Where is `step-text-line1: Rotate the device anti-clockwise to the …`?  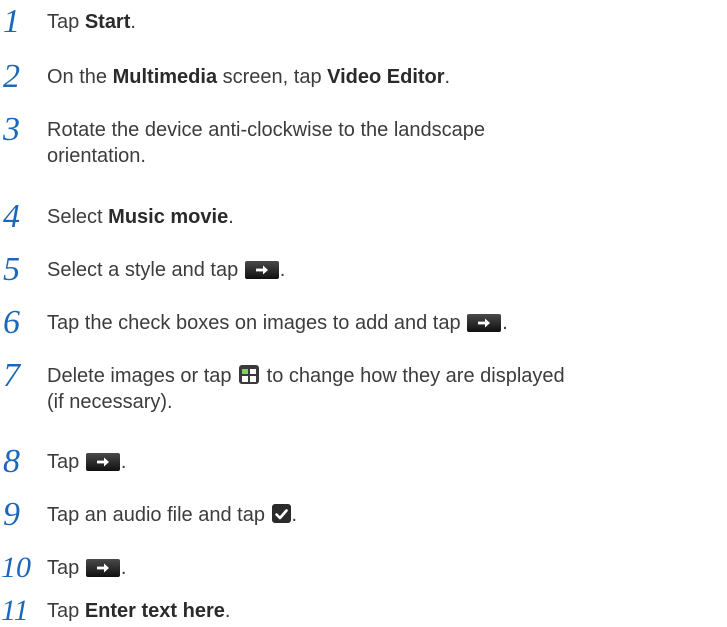
step-text-line1: Rotate the device anti-clockwise to the … is located at coordinates (266, 130).